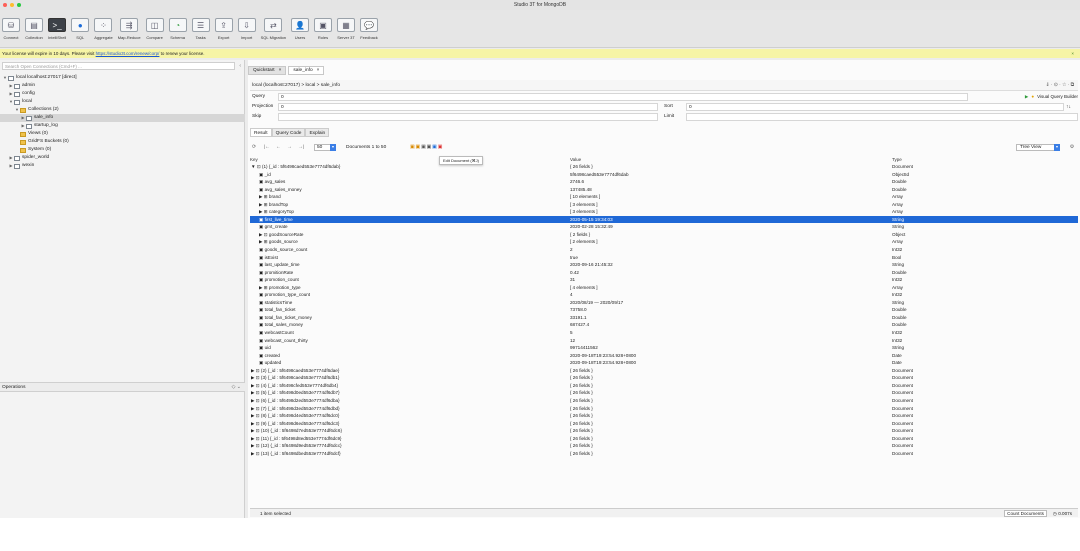 The height and width of the screenshot is (551, 1080). I want to click on query-input: 0, so click(623, 97).